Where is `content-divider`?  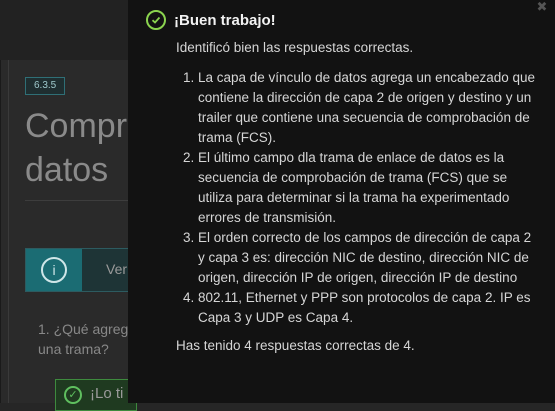
content-divider is located at coordinates (8, 231).